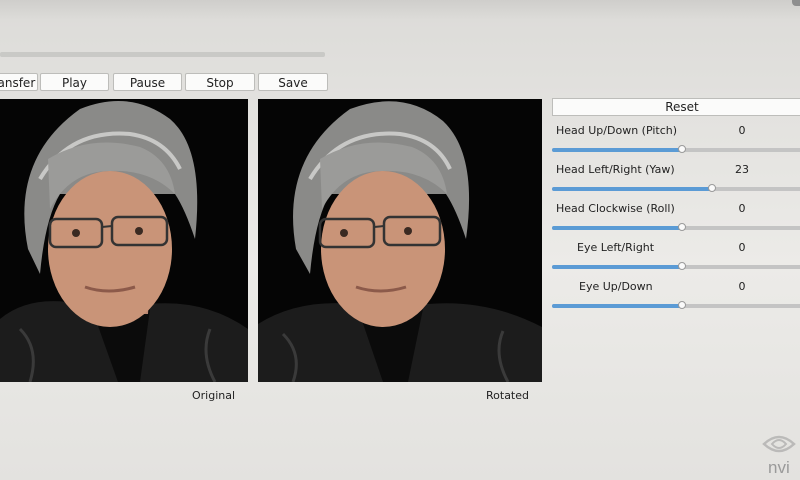  I want to click on original-caption: Original, so click(214, 395).